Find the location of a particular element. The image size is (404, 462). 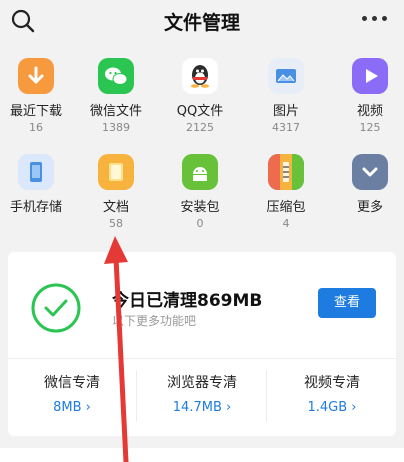

category-count: 2125 is located at coordinates (200, 127).